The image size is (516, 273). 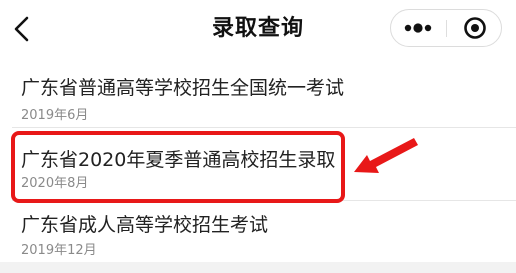 What do you see at coordinates (183, 88) in the screenshot?
I see `item-title: 广东省普通高等学校招生全国统一考试` at bounding box center [183, 88].